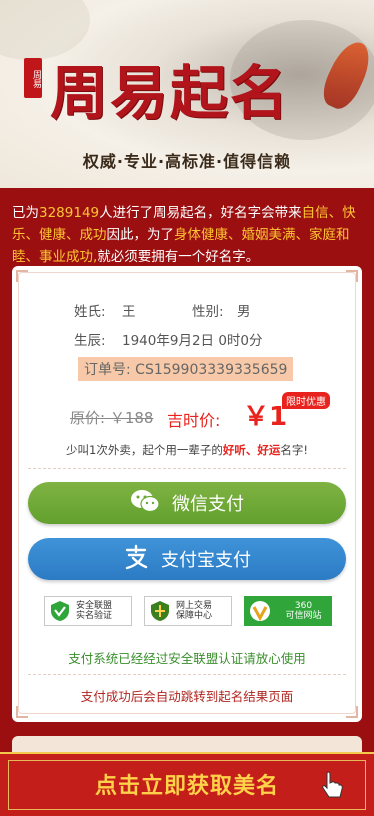 Image resolution: width=374 pixels, height=816 pixels. I want to click on certification-badges: 安全联盟 实名验证 网上交易 保障中心 360 可信网站, so click(188, 611).